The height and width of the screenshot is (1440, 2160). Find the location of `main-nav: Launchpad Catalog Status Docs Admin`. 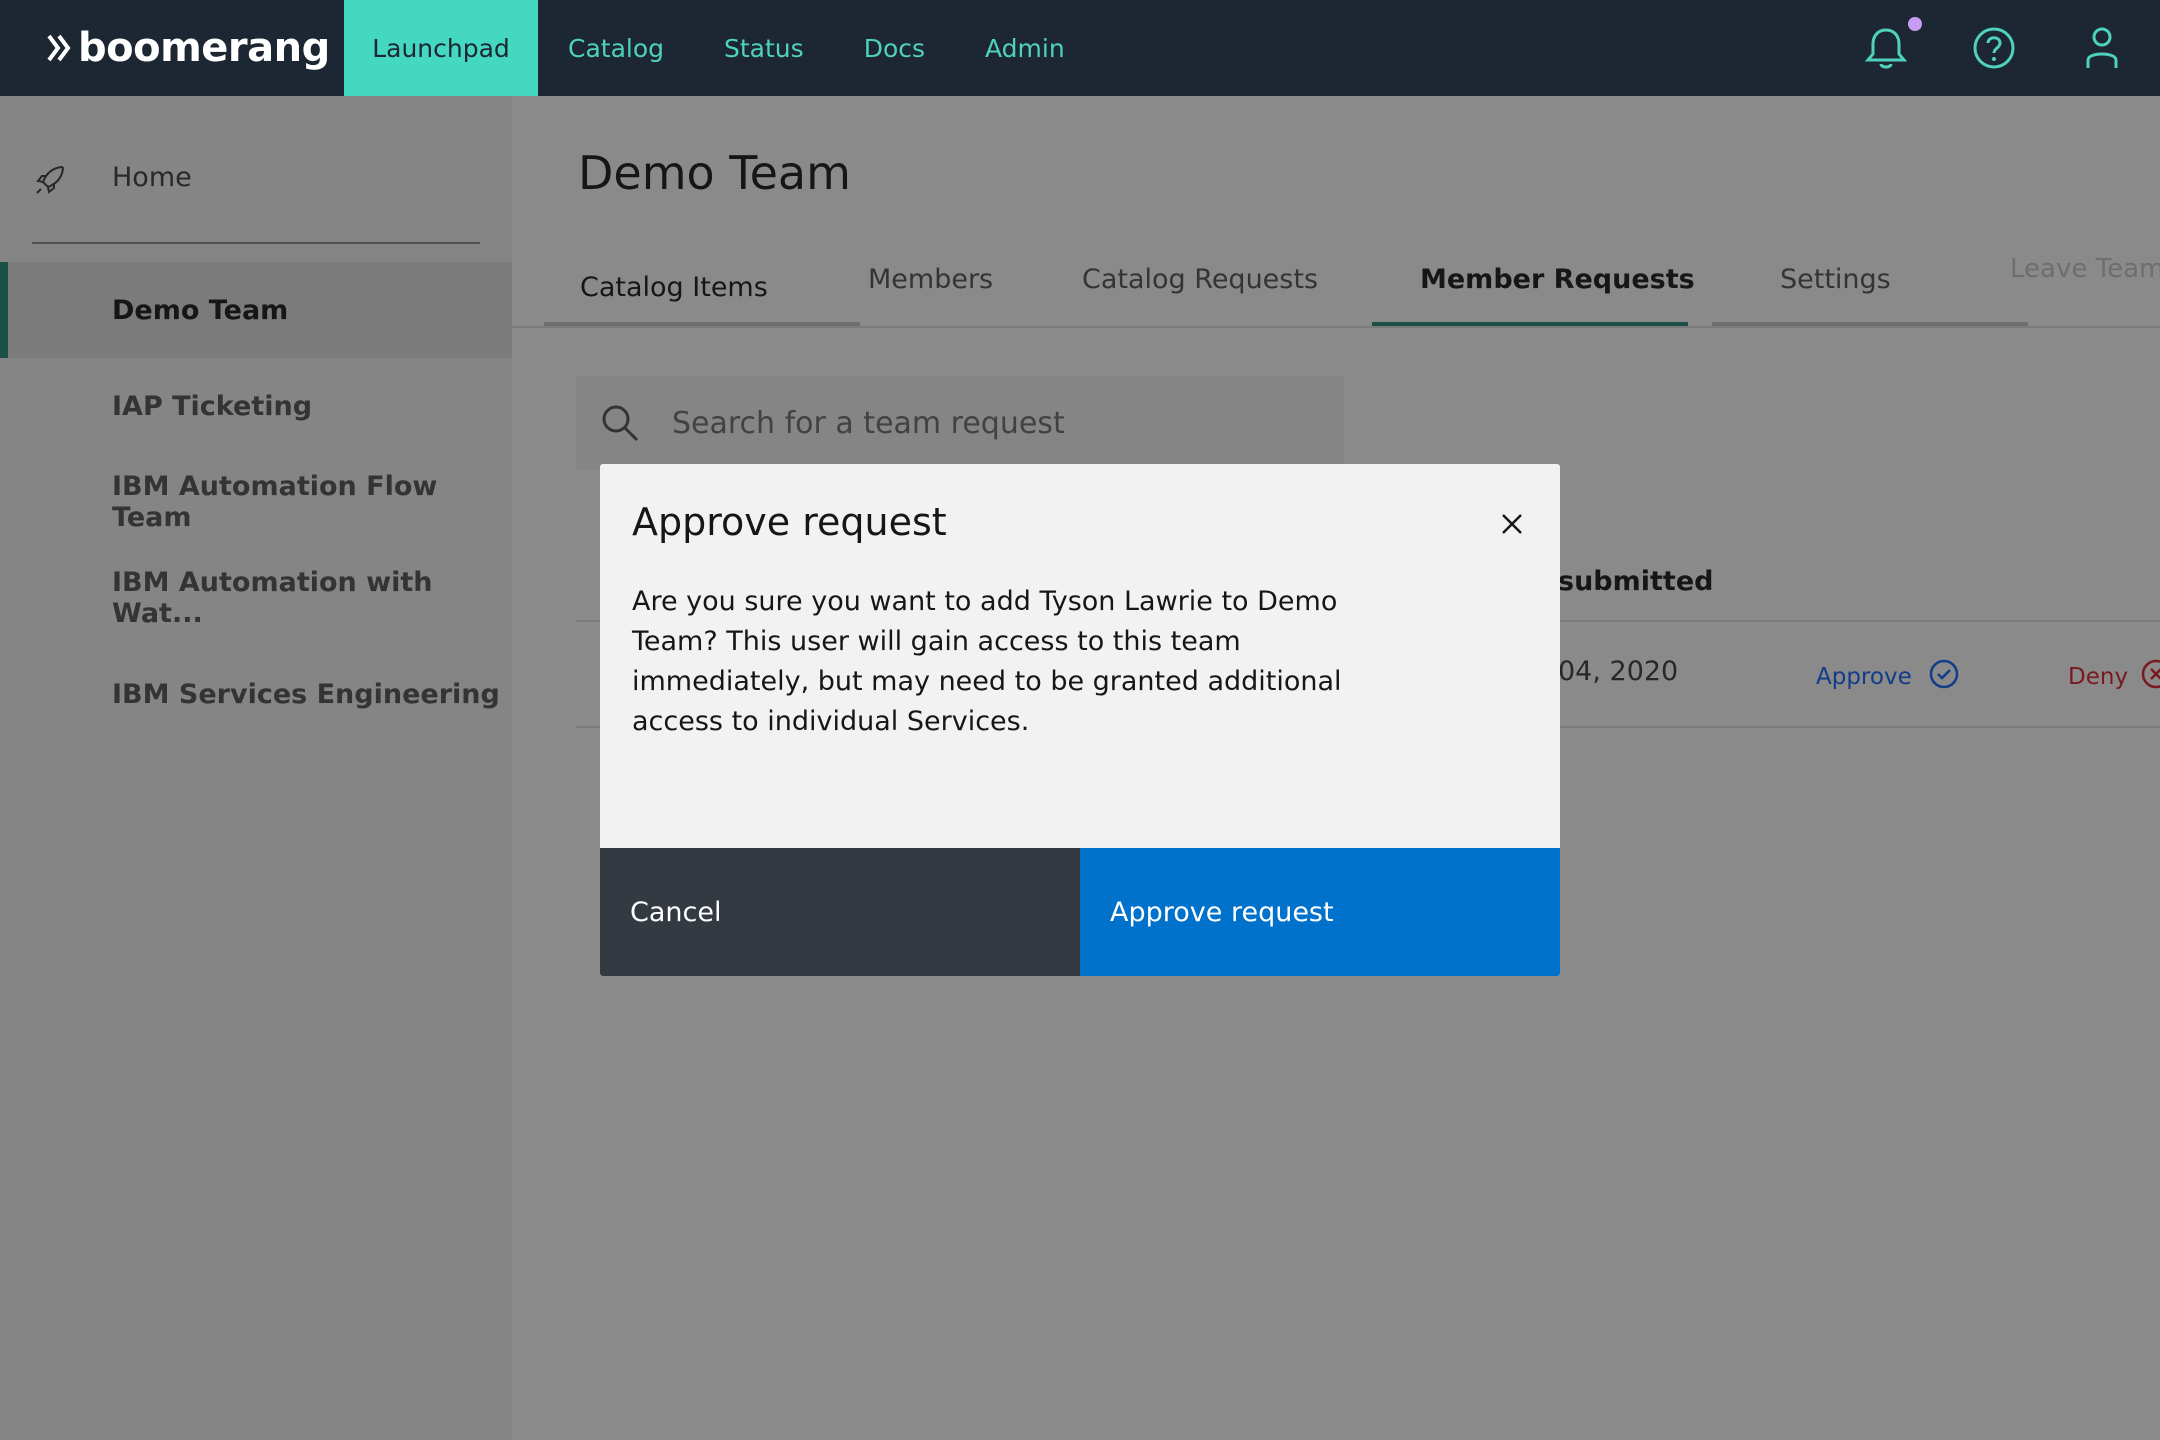

main-nav: Launchpad Catalog Status Docs Admin is located at coordinates (719, 48).